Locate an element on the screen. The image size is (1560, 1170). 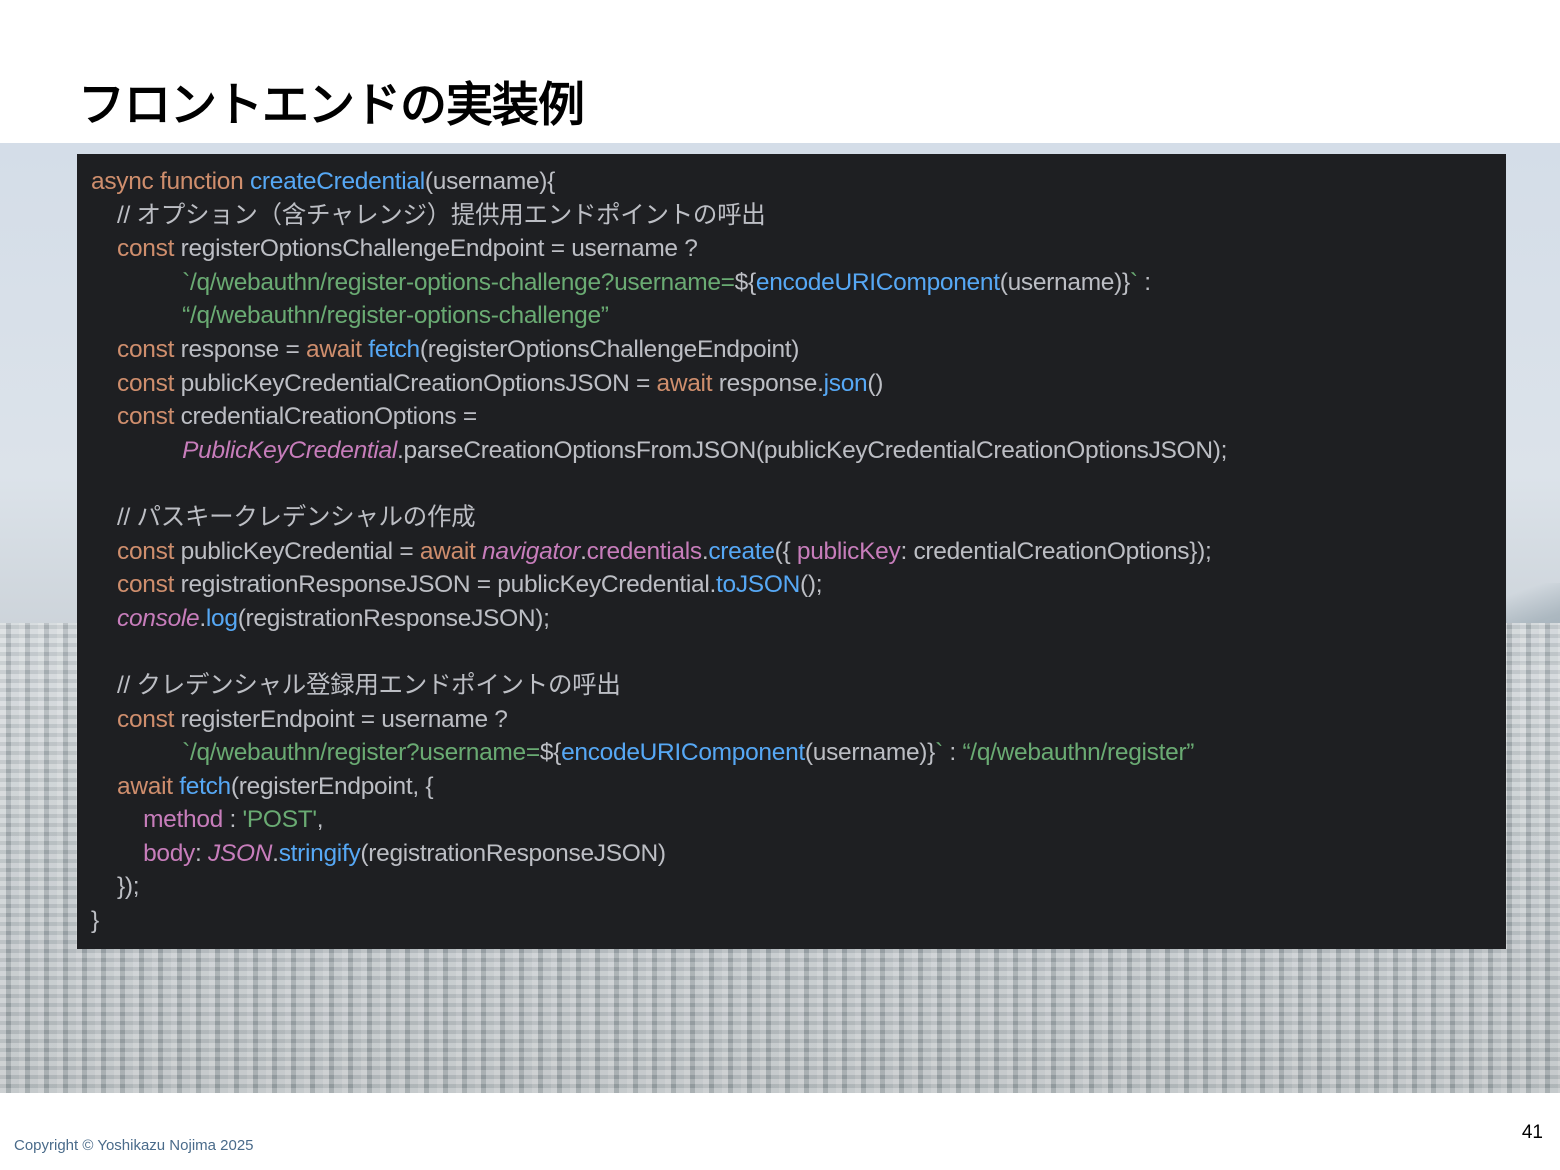
code-line: method : 'POST', is located at coordinates (659, 820).